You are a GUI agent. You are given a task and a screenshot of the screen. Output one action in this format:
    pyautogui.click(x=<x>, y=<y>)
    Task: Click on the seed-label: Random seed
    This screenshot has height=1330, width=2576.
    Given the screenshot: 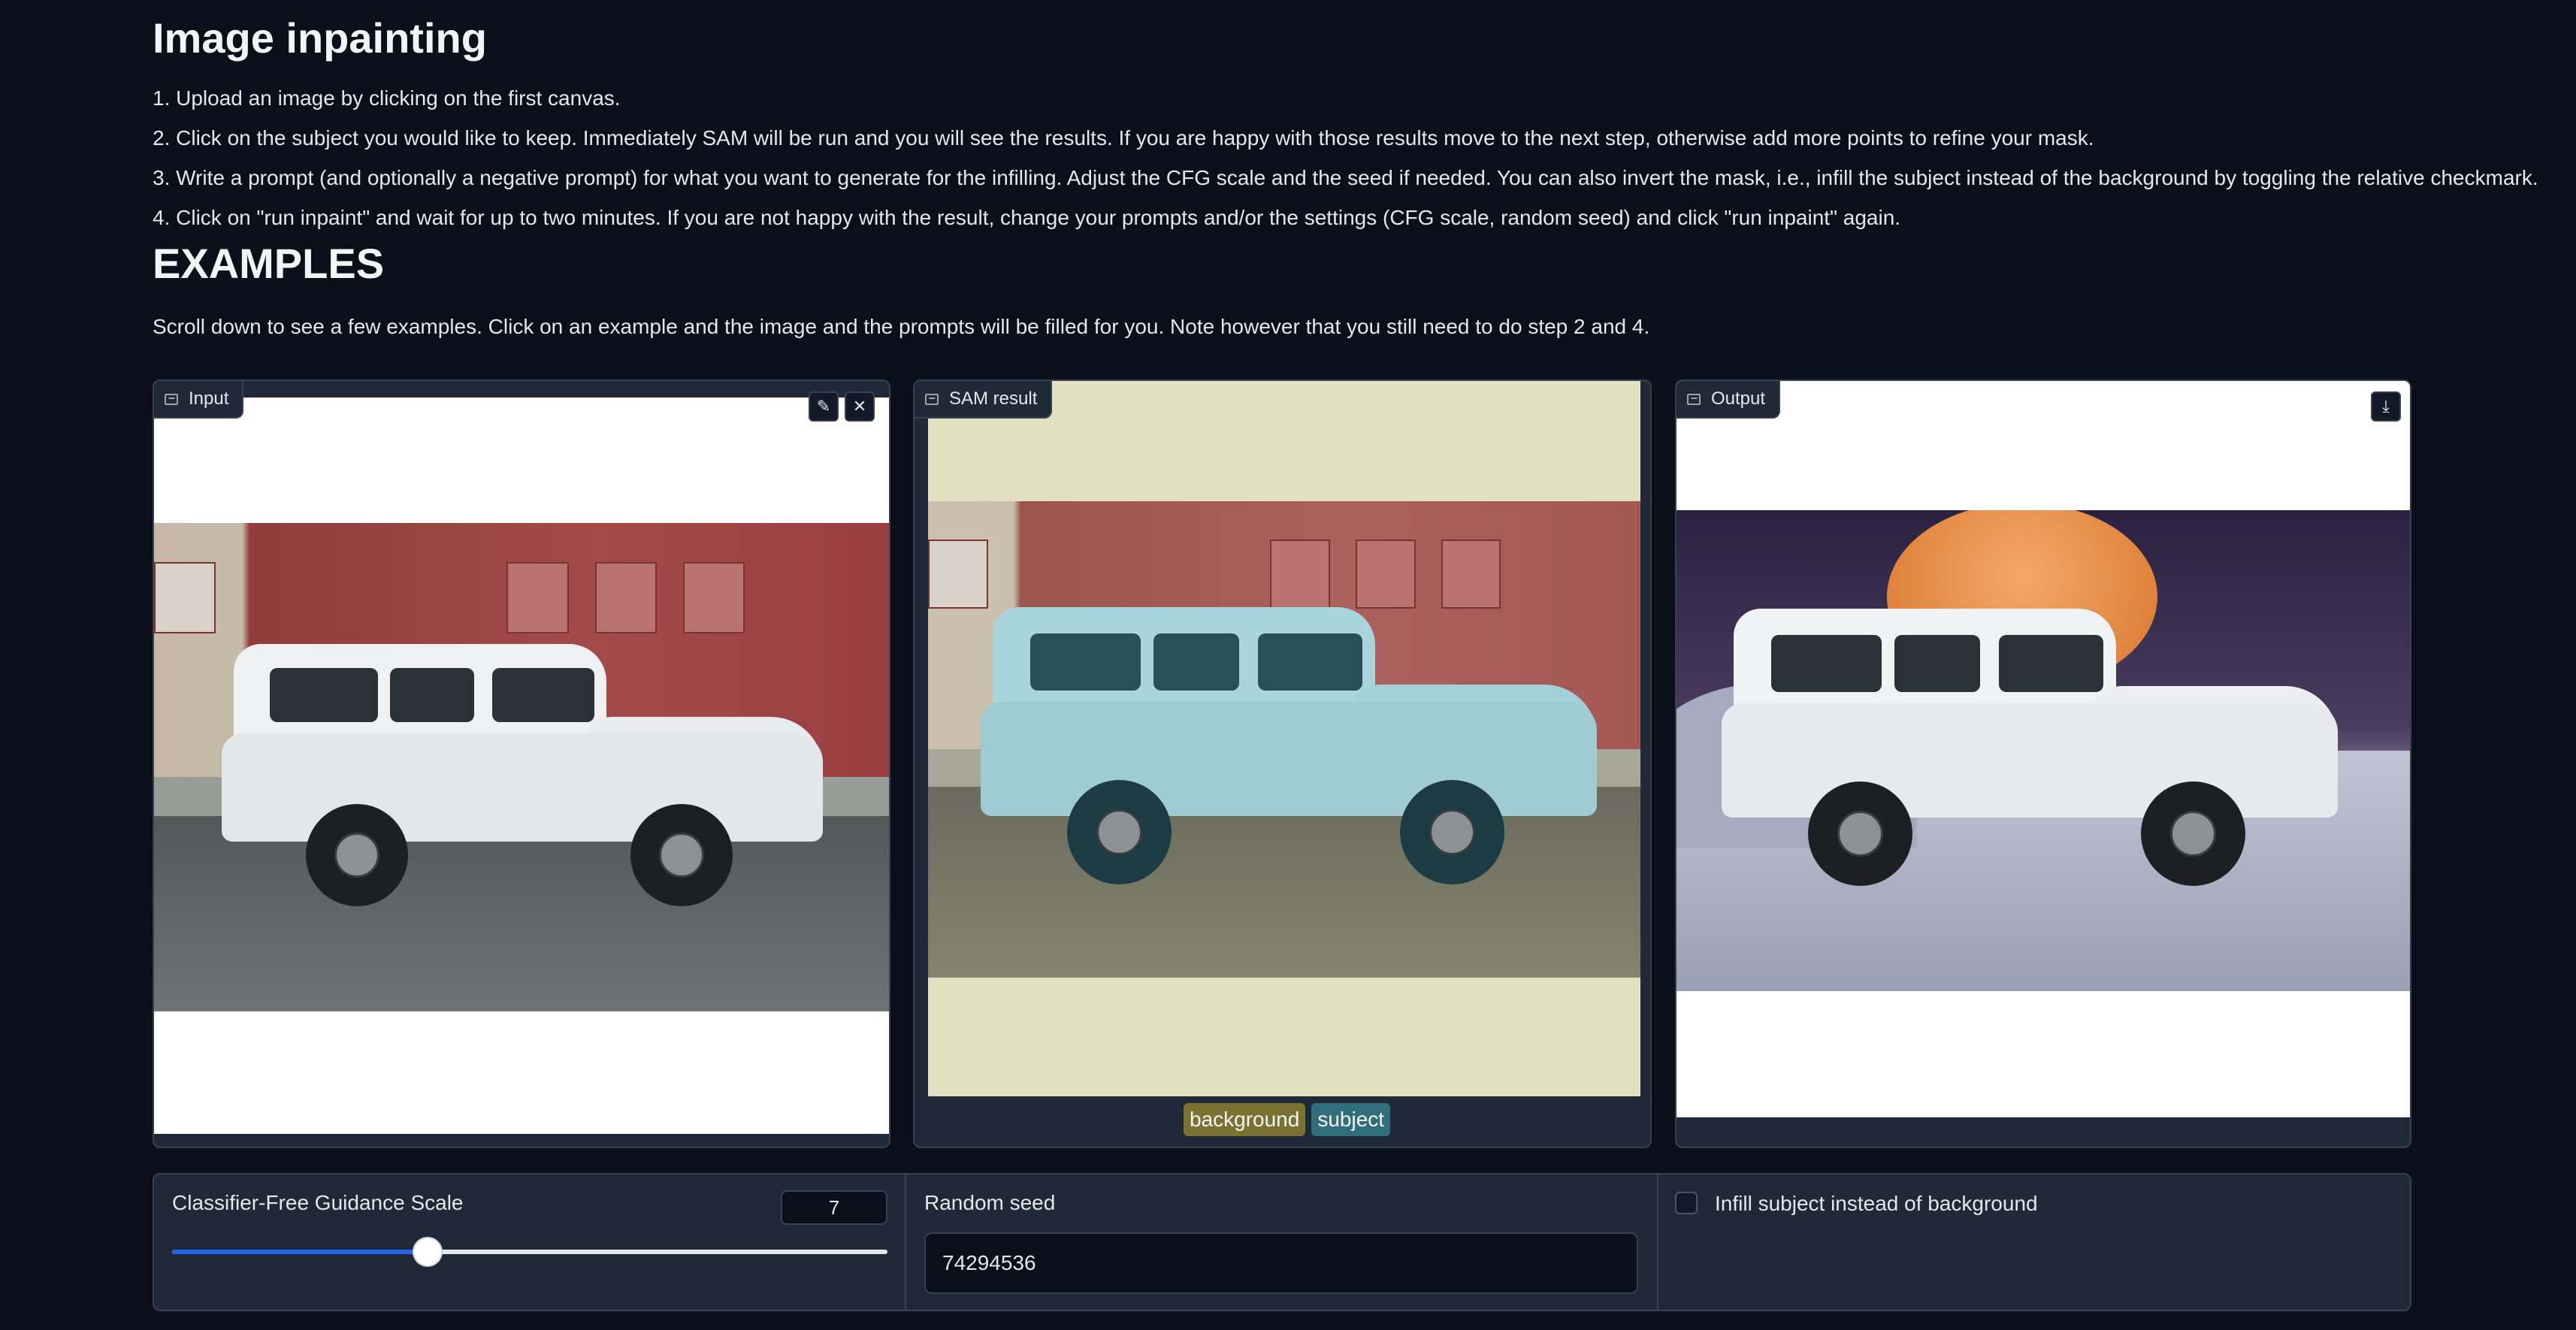 What is the action you would take?
    pyautogui.click(x=990, y=1202)
    